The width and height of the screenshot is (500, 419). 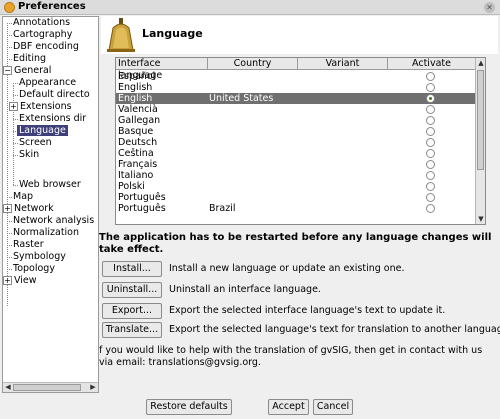 I want to click on table-row: Español, so click(x=296, y=76).